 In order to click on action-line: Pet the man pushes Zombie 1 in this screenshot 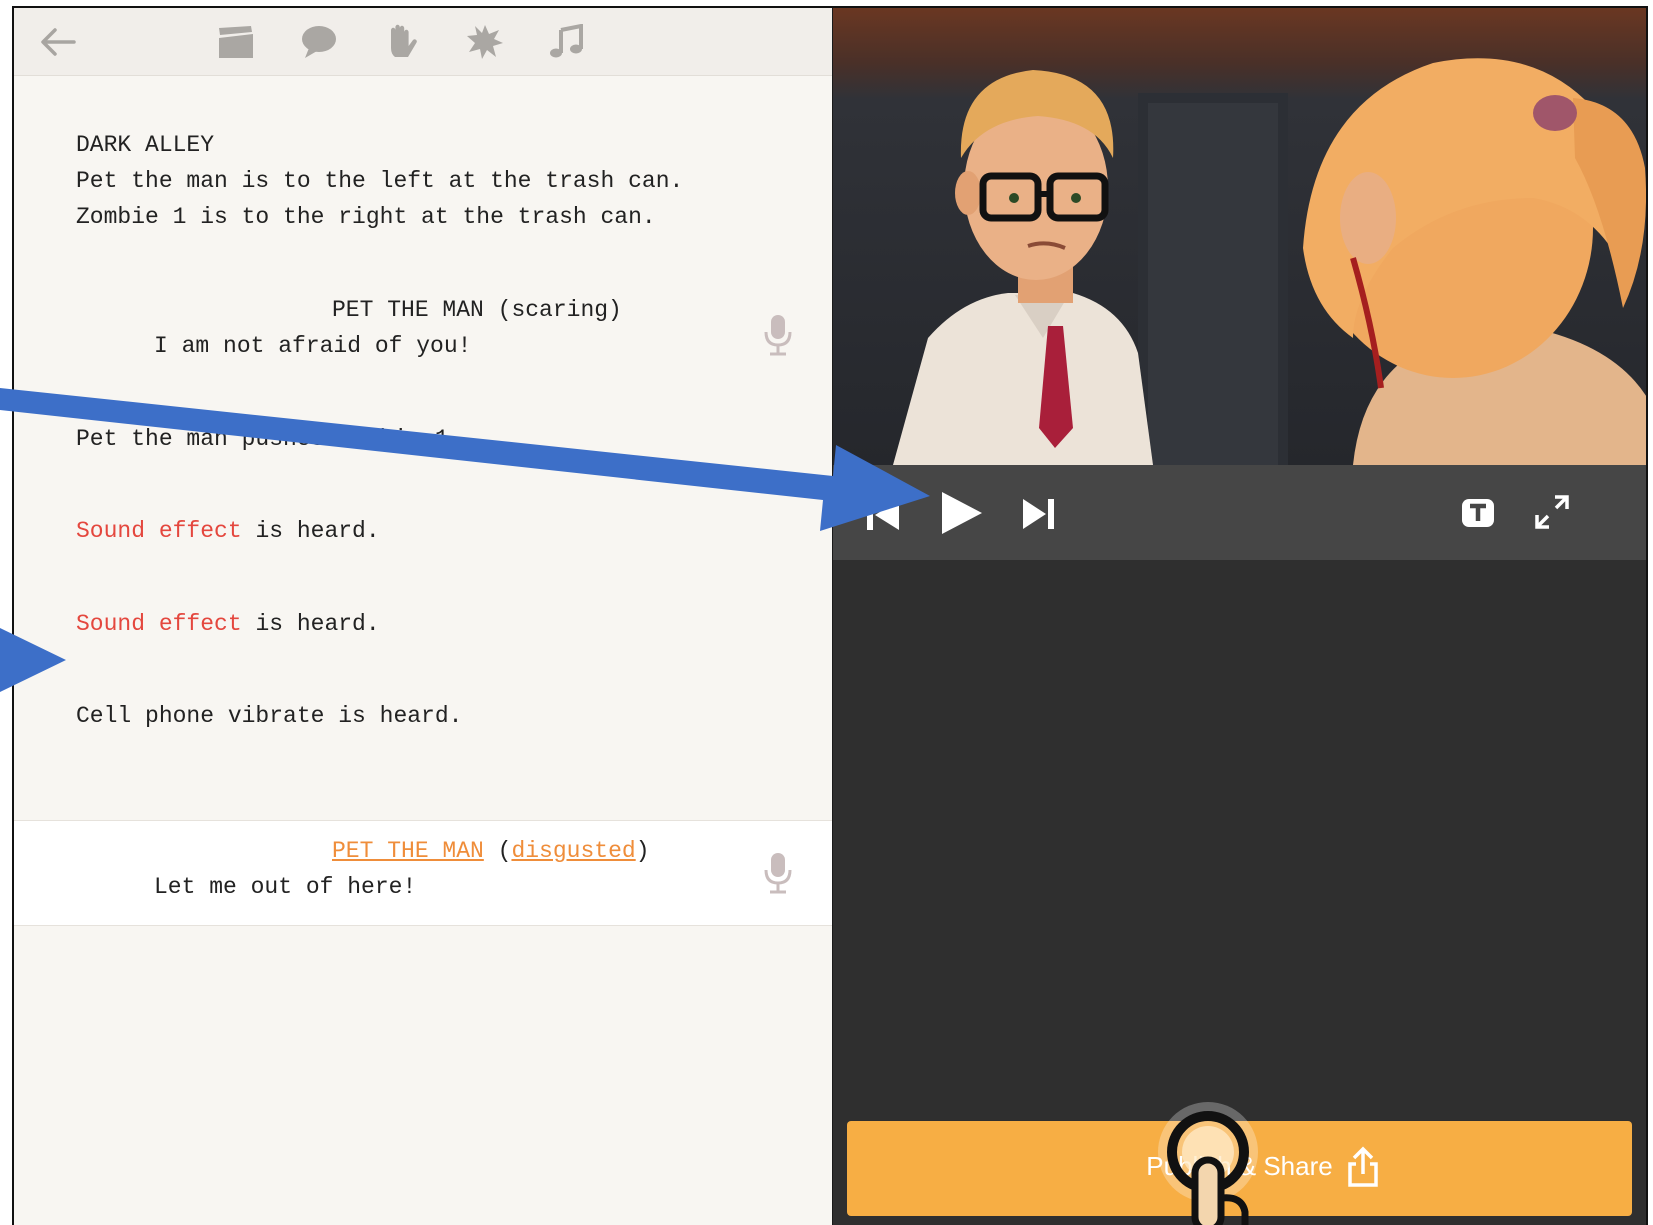, I will do `click(262, 439)`.